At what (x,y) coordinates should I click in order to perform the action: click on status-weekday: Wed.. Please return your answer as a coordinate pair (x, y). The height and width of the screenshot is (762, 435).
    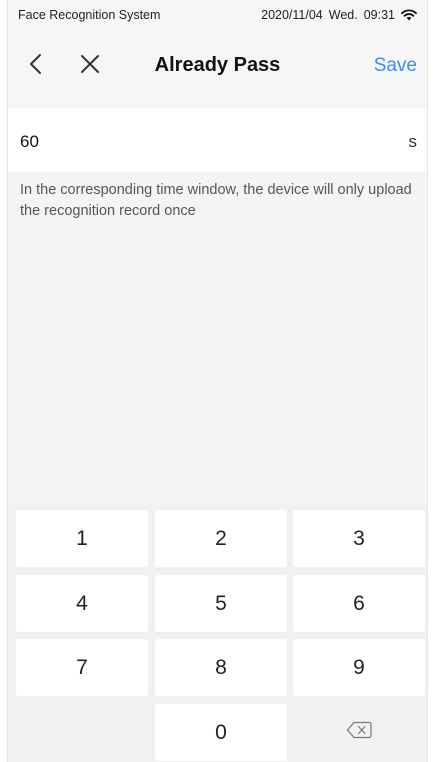
    Looking at the image, I should click on (343, 15).